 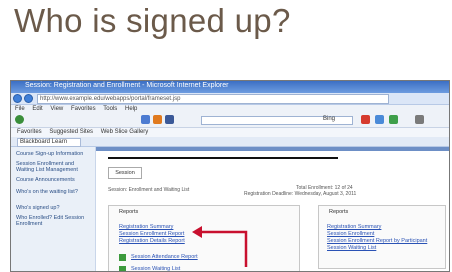 What do you see at coordinates (152, 20) in the screenshot?
I see `slide-title: Who is signed up?` at bounding box center [152, 20].